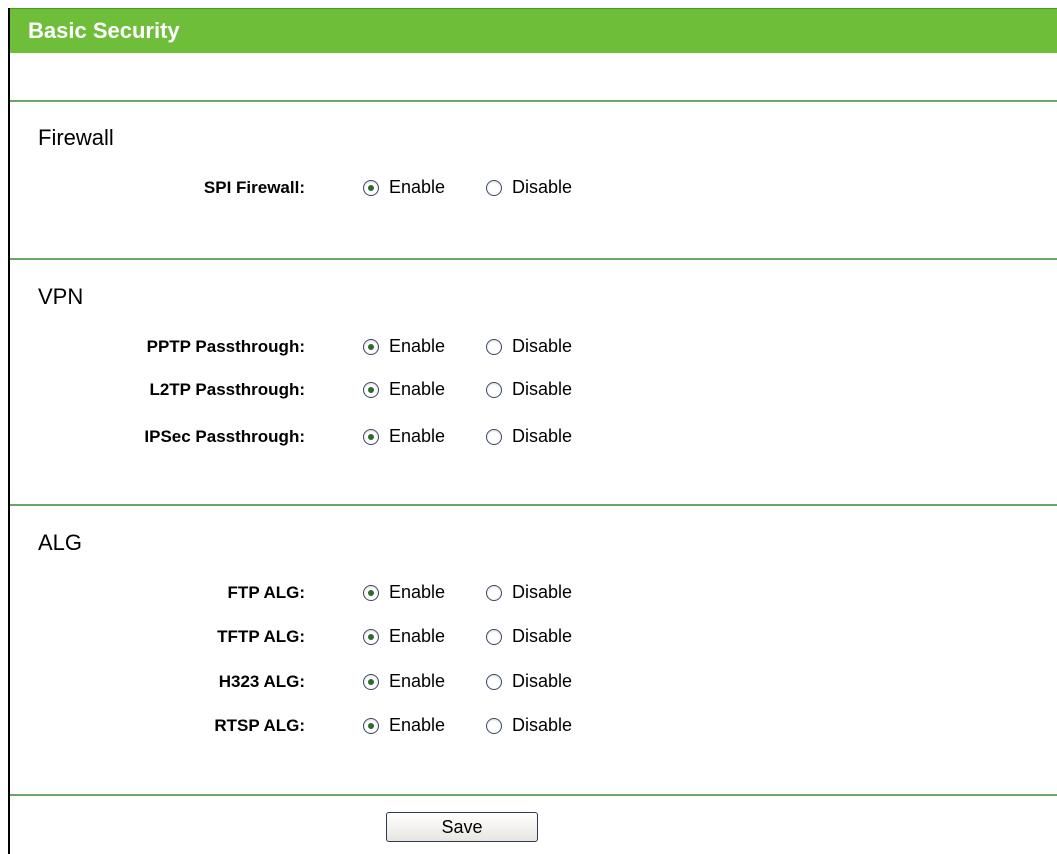 The height and width of the screenshot is (854, 1057). What do you see at coordinates (404, 187) in the screenshot?
I see `spi-firewall-enable-radio: Enable` at bounding box center [404, 187].